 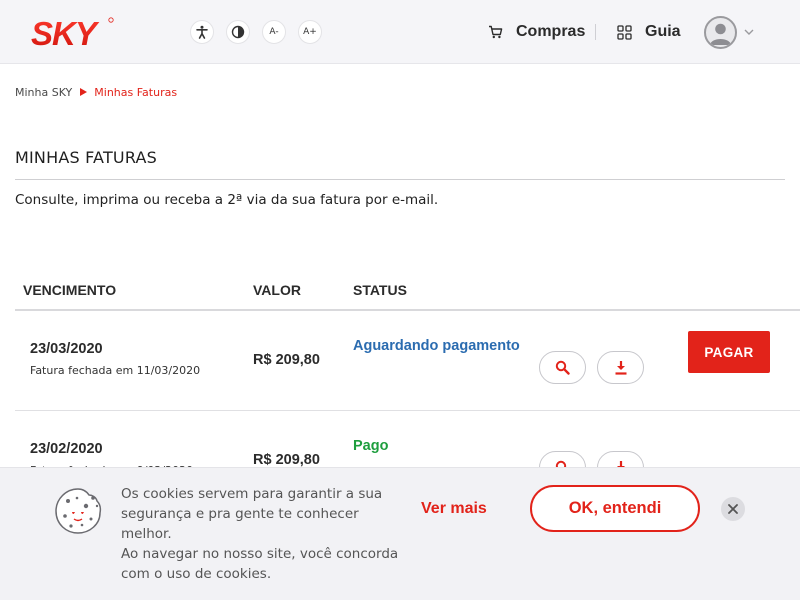 What do you see at coordinates (595, 32) in the screenshot?
I see `header-divider` at bounding box center [595, 32].